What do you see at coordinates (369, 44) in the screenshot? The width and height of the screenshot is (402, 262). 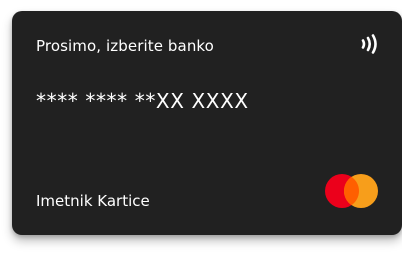 I see `contactless-icon` at bounding box center [369, 44].